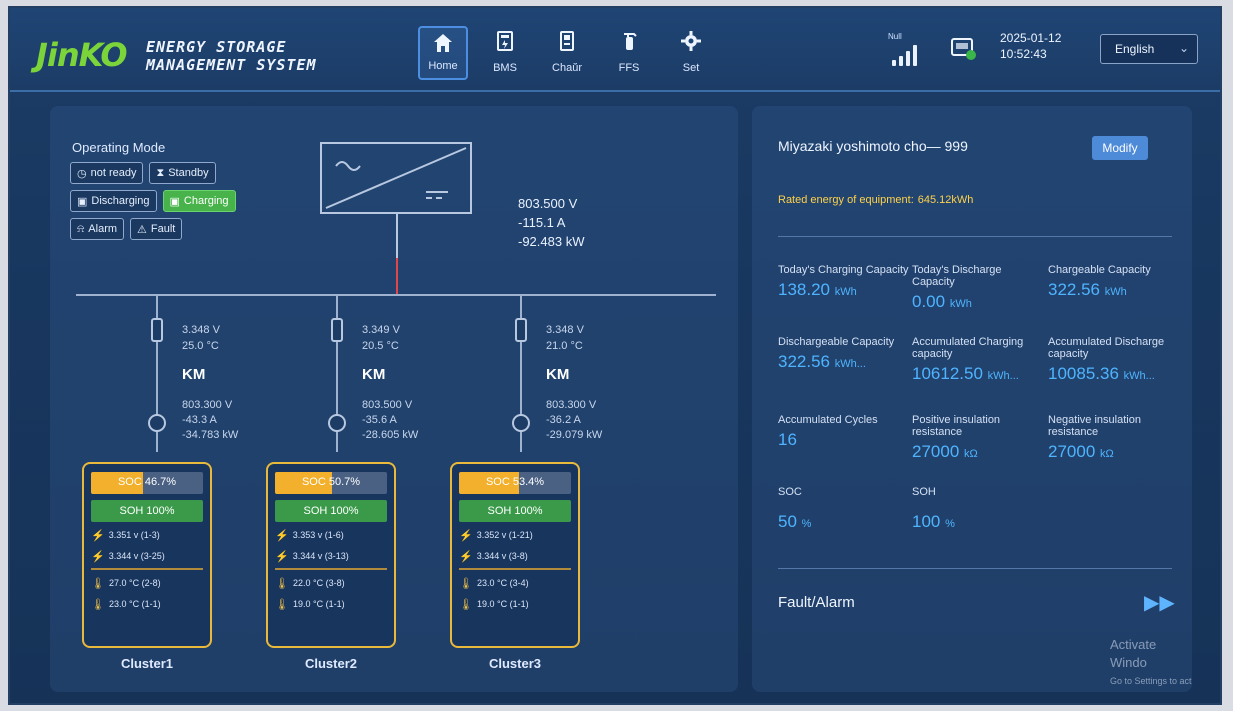  I want to click on stat-today-charging: Today's Charging Capacity 138.20 kWh, so click(845, 282).